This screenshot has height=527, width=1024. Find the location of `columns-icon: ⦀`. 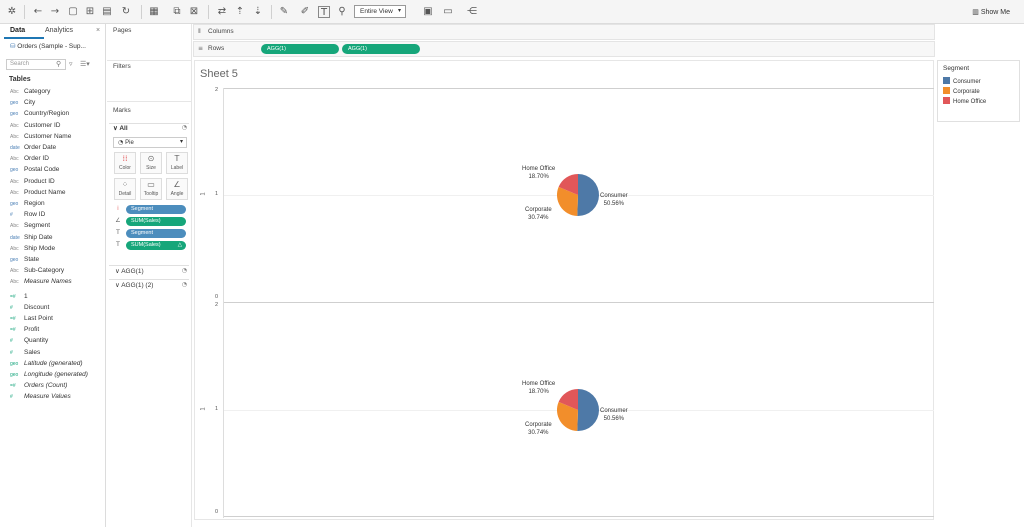

columns-icon: ⦀ is located at coordinates (199, 31).